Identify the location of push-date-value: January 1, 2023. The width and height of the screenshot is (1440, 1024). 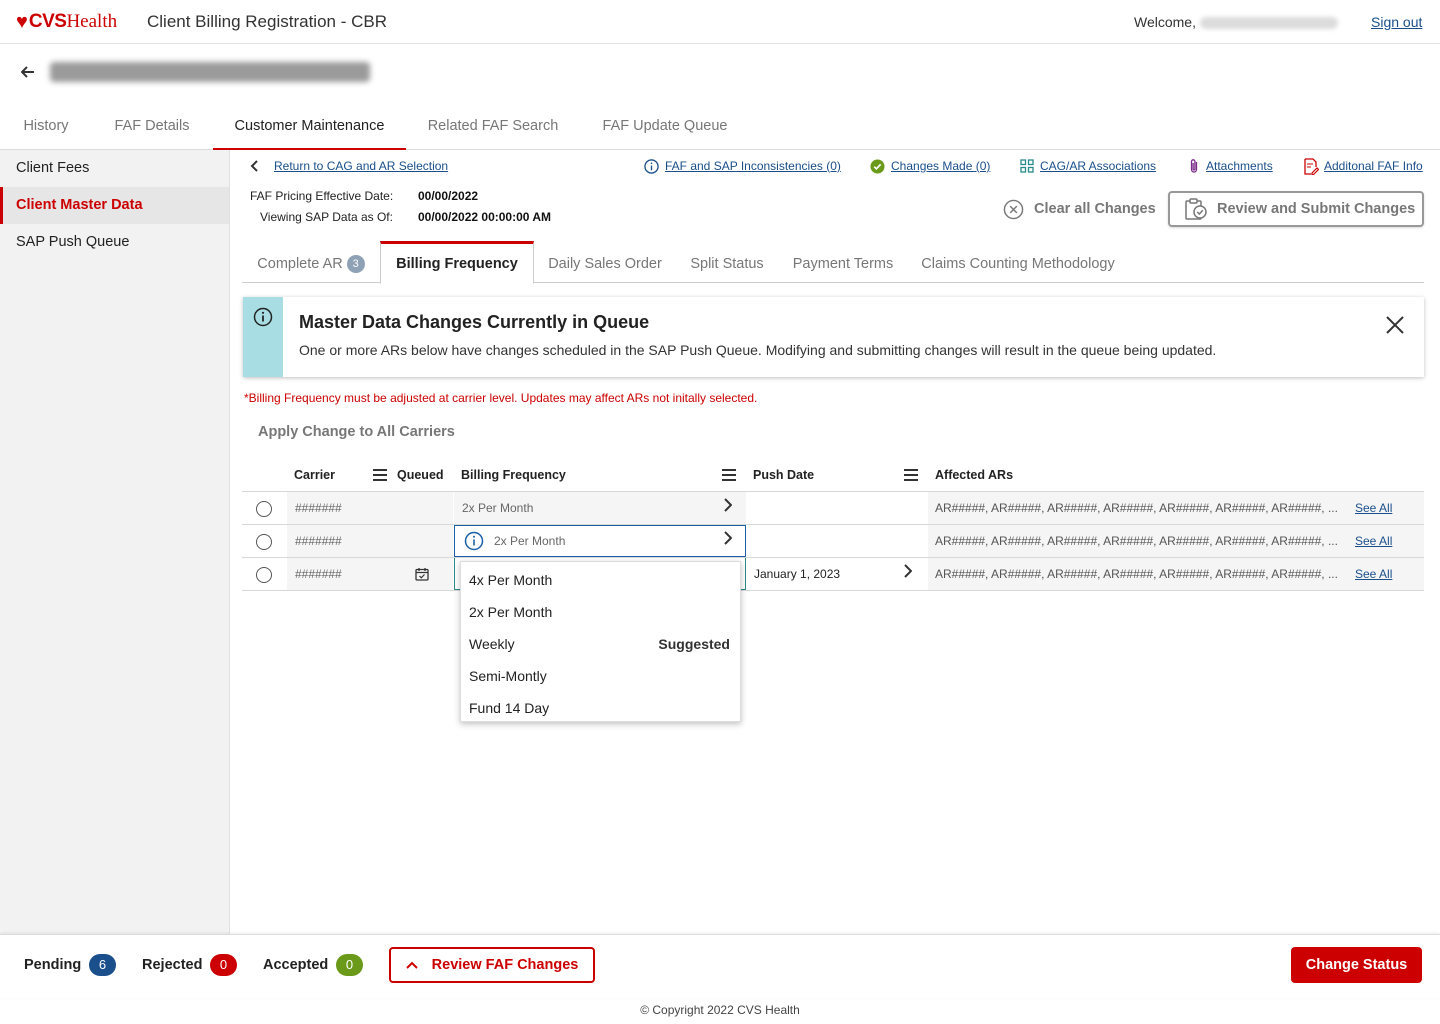
(797, 574).